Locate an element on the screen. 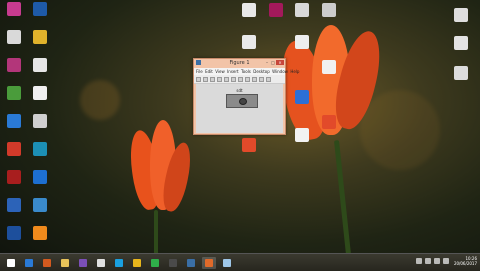  system-tray: 10:26 20/06/2017 is located at coordinates (445, 261).